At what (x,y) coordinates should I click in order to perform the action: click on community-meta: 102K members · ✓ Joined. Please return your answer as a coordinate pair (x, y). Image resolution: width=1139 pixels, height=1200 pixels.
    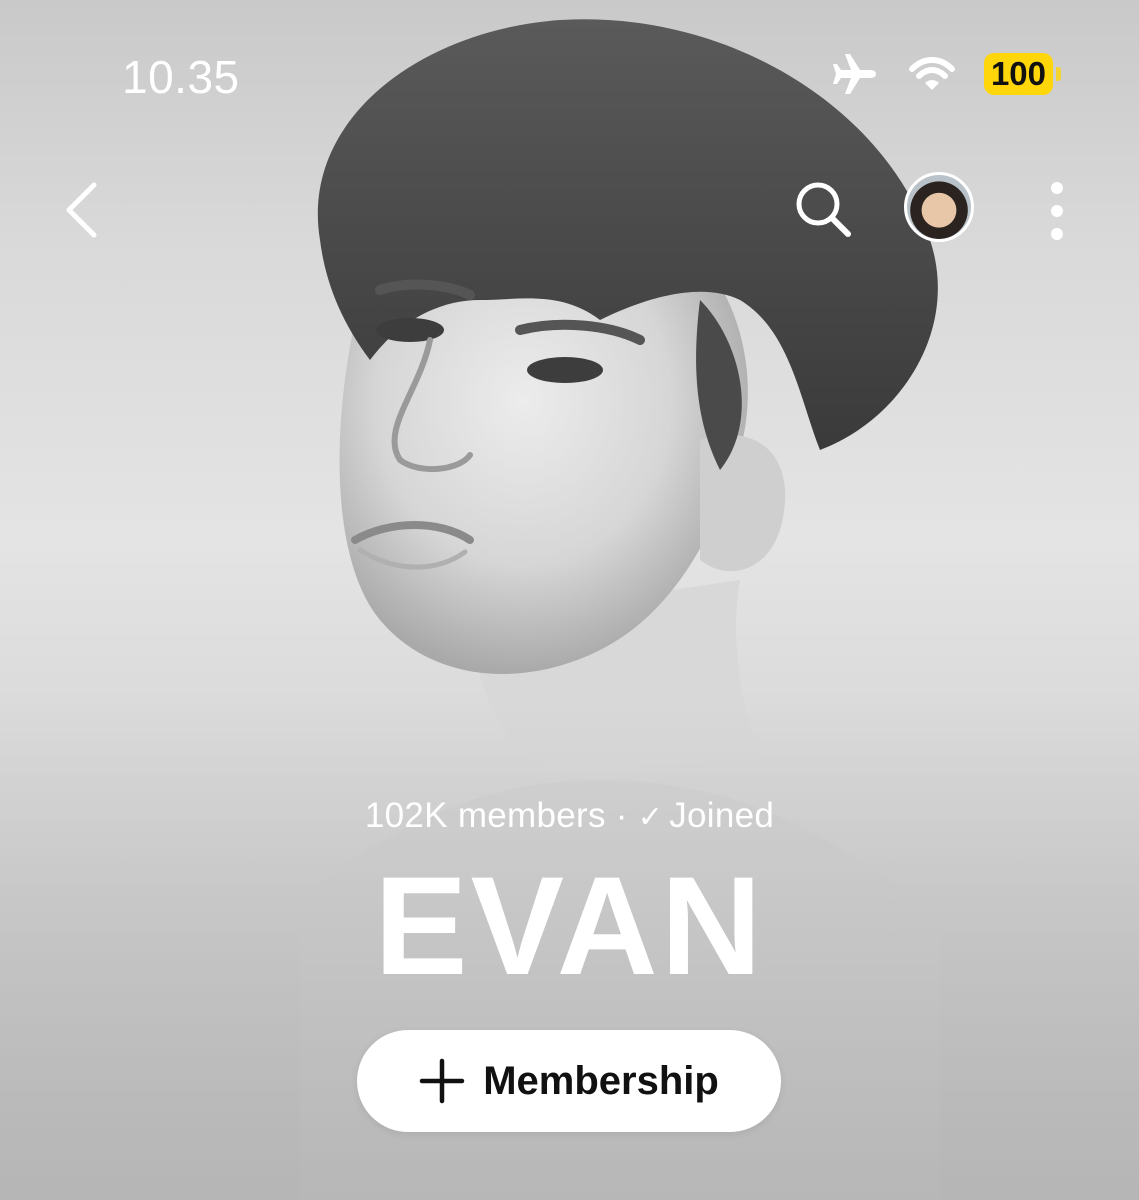
    Looking at the image, I should click on (569, 816).